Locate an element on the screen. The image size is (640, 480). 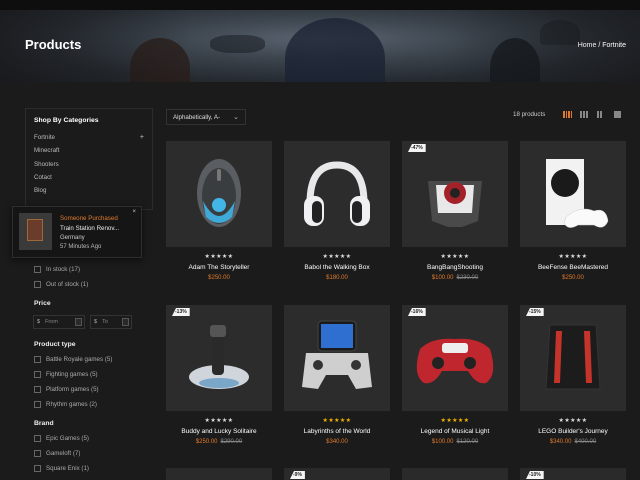
sort-dropdown: Alphabetically, A- ⌄ is located at coordinates (206, 117).